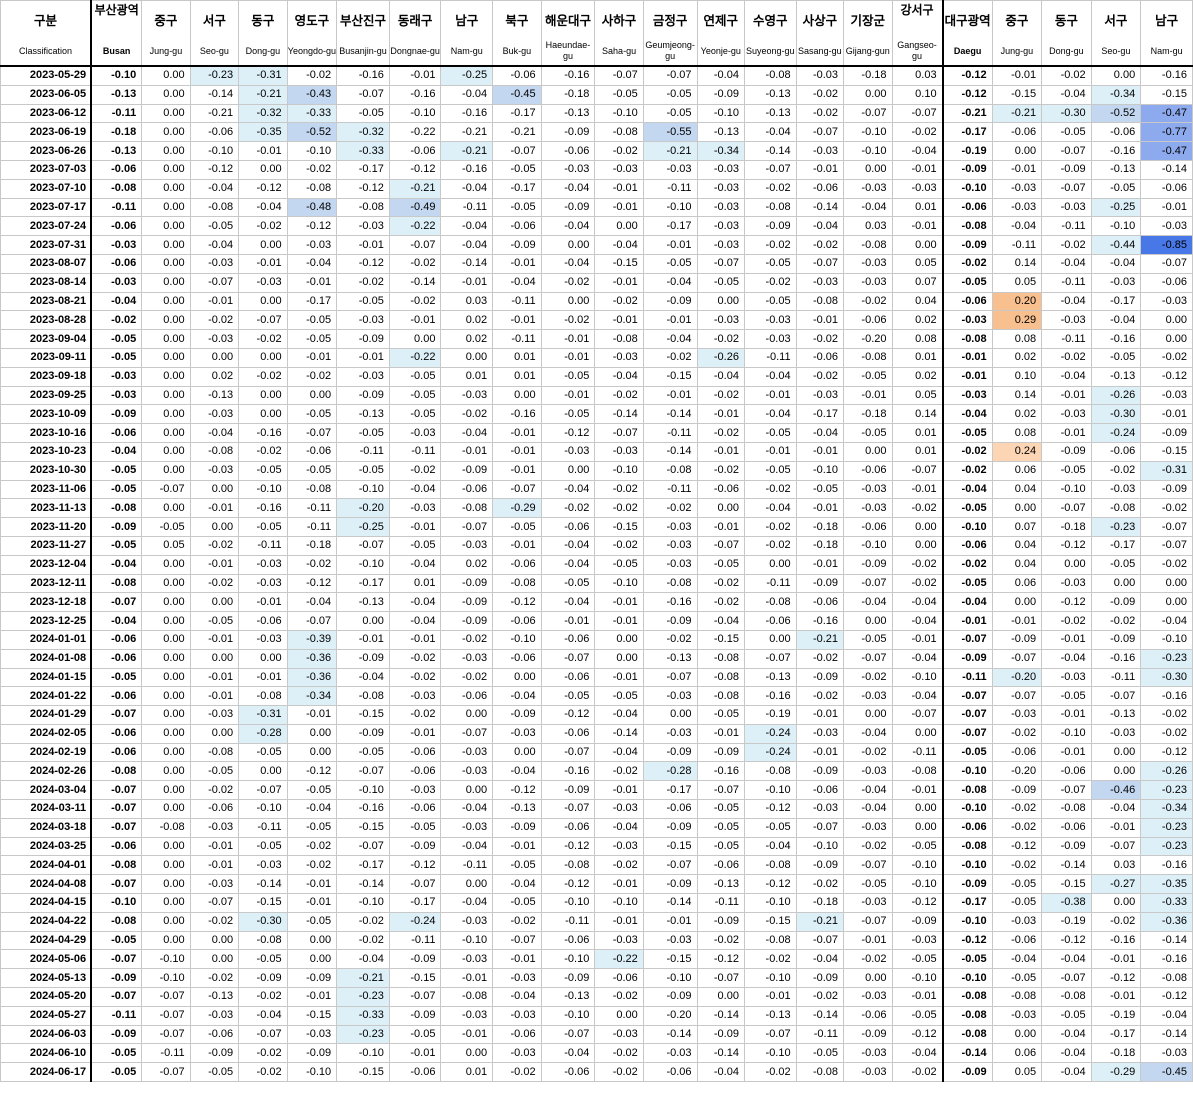  Describe the element at coordinates (1116, 339) in the screenshot. I see `value-cell: -0.16` at that location.